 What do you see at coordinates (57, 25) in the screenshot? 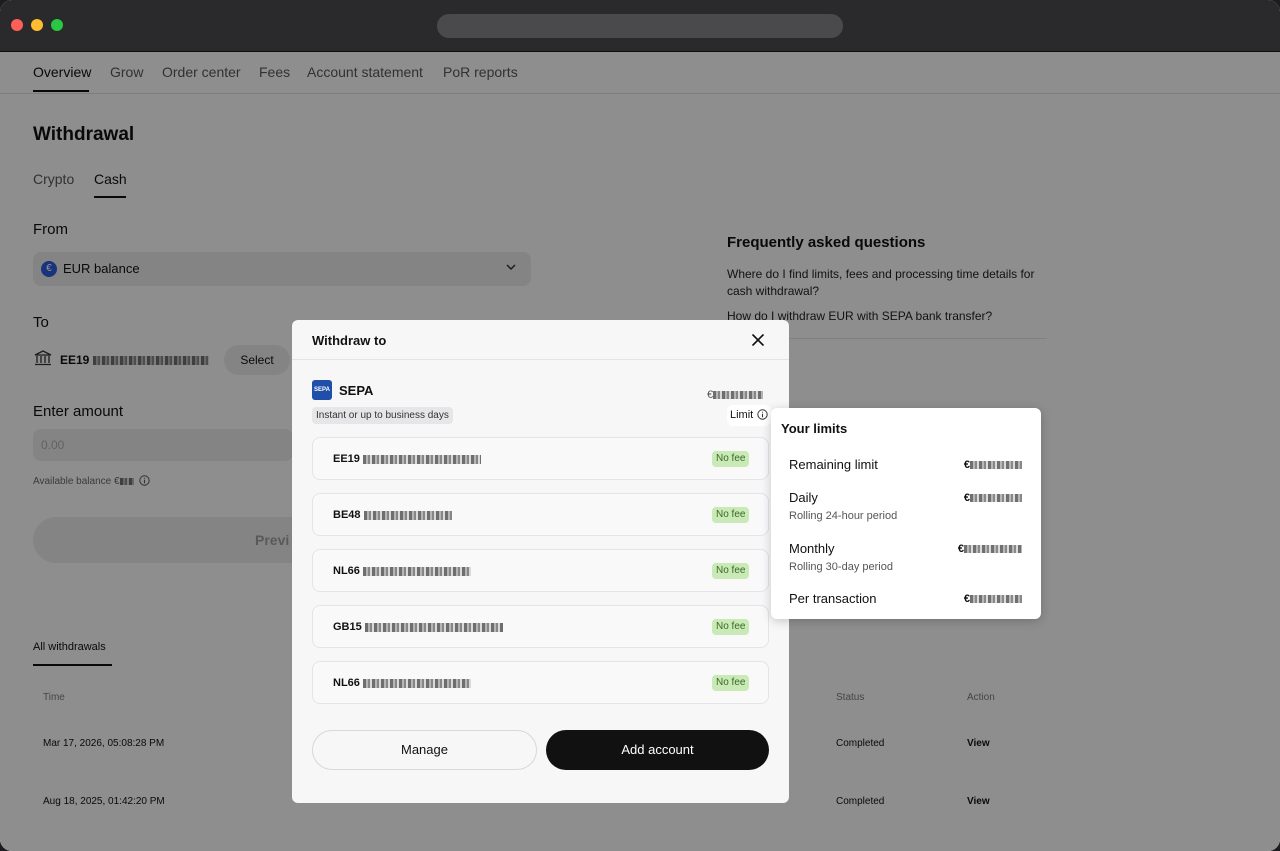
I see `maximize-window-button` at bounding box center [57, 25].